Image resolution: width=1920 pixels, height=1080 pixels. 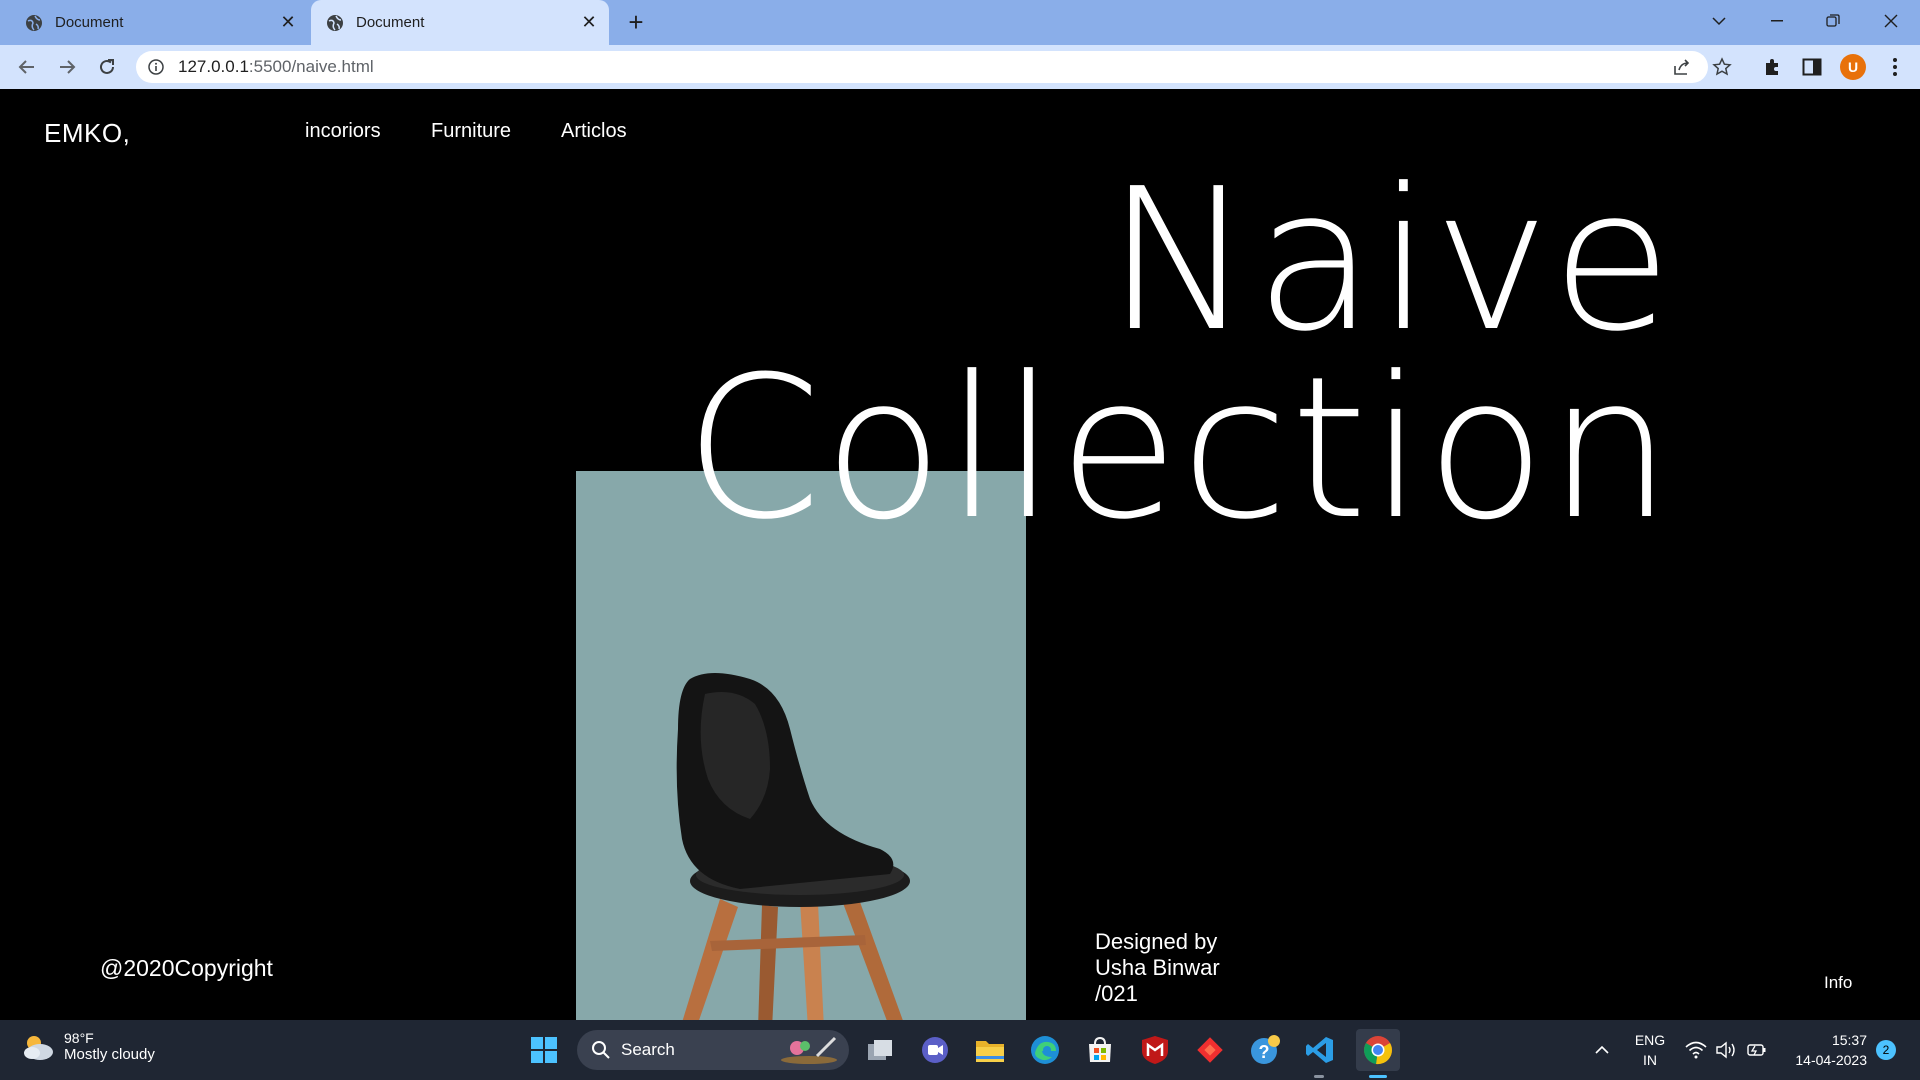 I want to click on reload-button, so click(x=107, y=67).